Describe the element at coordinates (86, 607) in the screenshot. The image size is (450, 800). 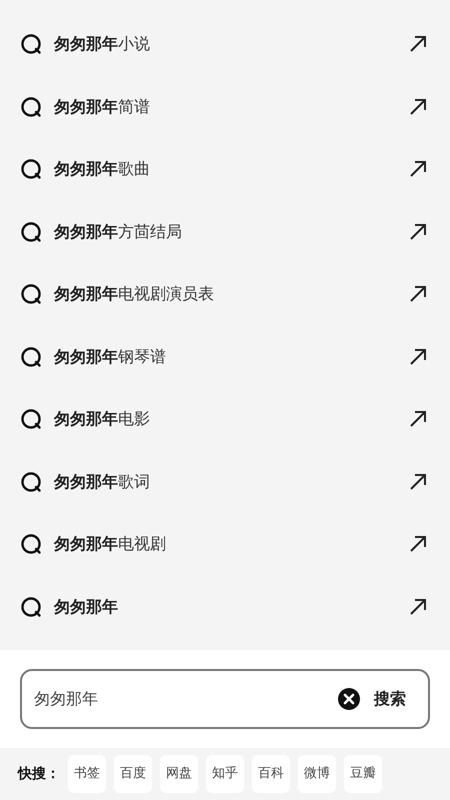
I see `suggestion-text: 匆匆那年` at that location.